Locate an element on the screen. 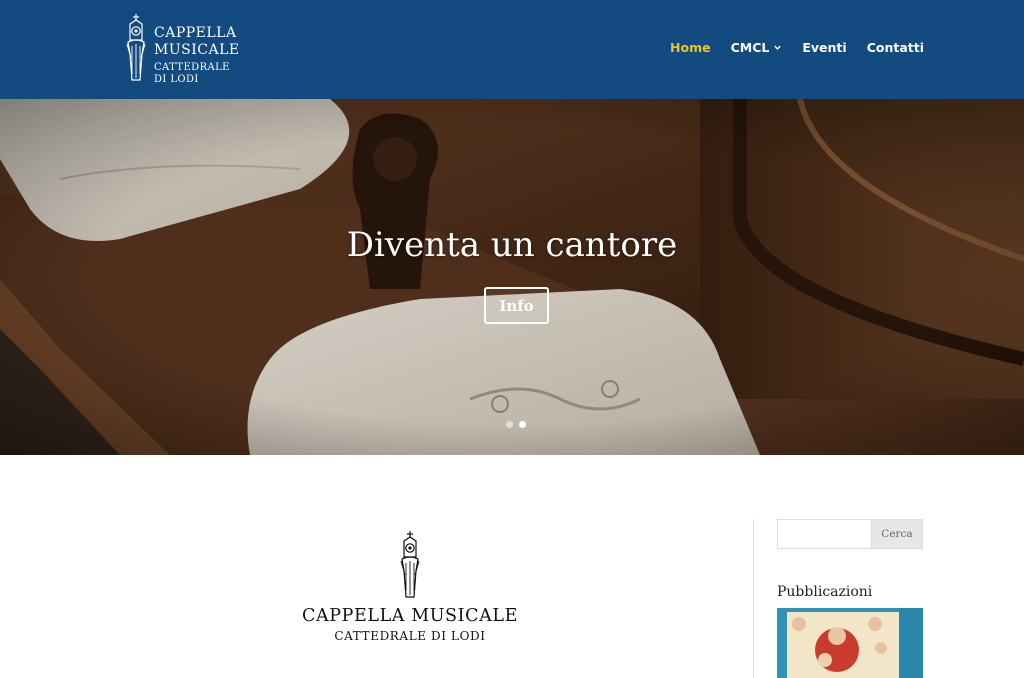  publication-cover-image is located at coordinates (850, 643).